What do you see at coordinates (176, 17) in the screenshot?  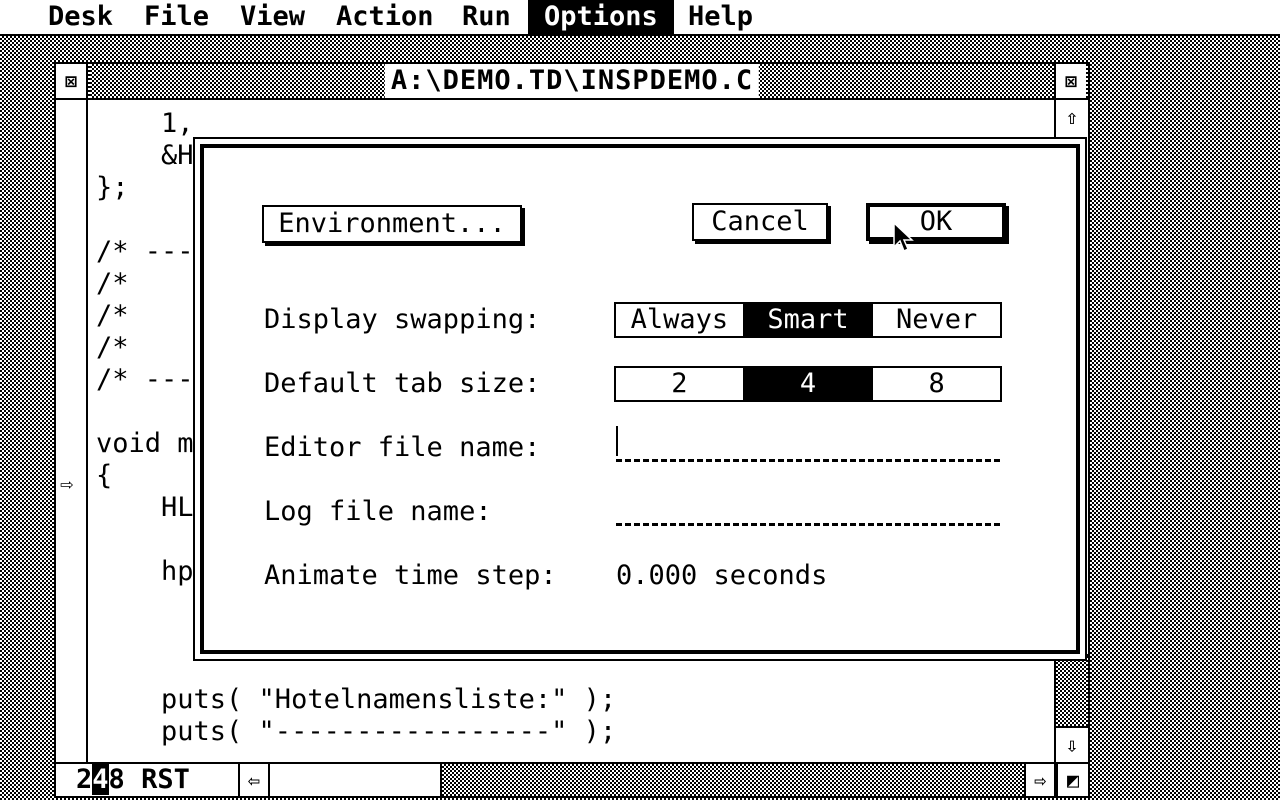 I see `menu-file: File` at bounding box center [176, 17].